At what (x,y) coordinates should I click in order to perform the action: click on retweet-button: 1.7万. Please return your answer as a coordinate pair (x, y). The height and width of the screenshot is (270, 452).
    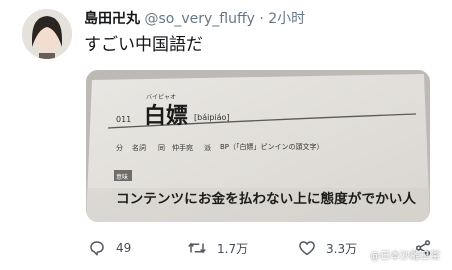
    Looking at the image, I should click on (217, 248).